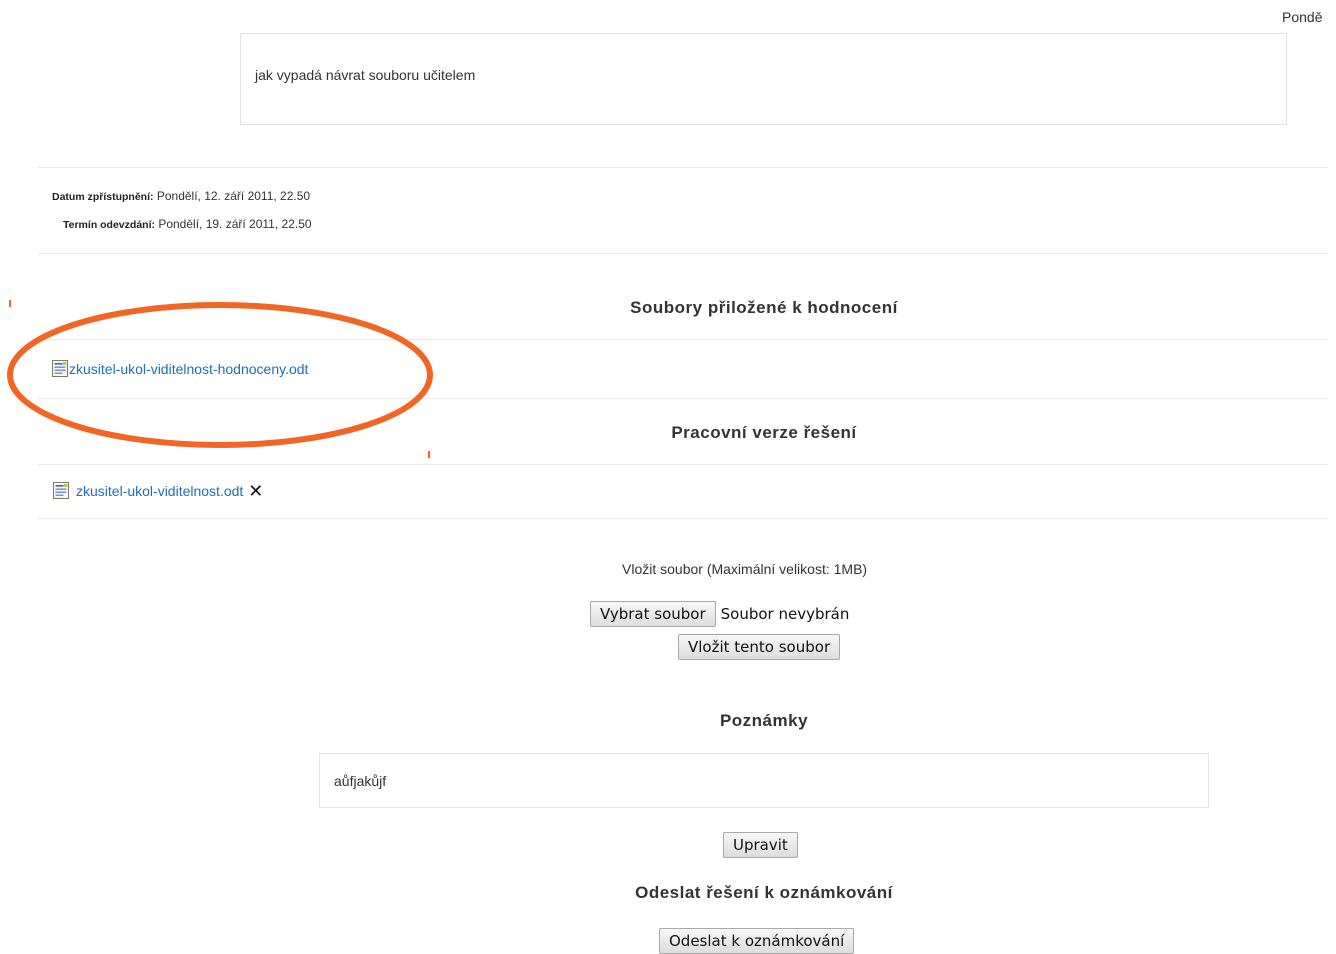 The image size is (1336, 954). I want to click on submit-heading: Odeslat řešení k oznámkování, so click(764, 892).